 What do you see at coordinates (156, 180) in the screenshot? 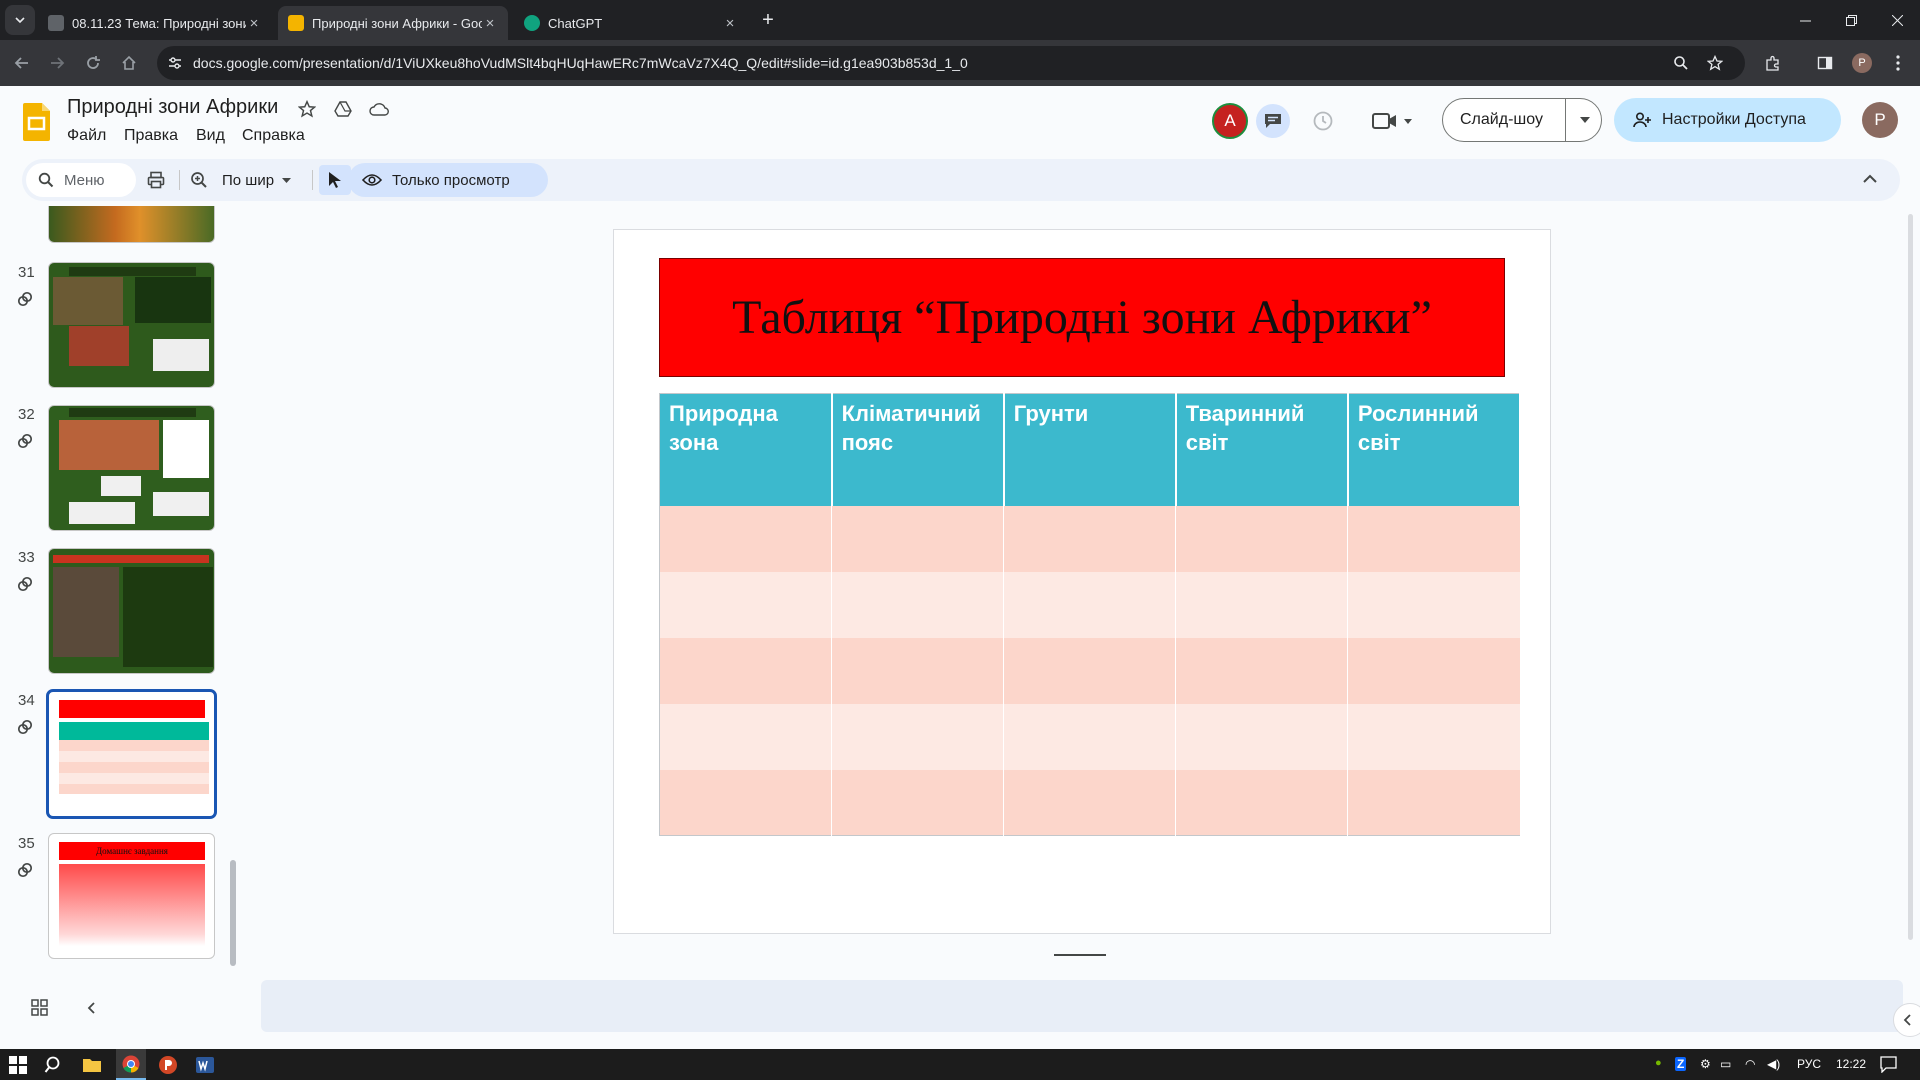
I see `print-icon` at bounding box center [156, 180].